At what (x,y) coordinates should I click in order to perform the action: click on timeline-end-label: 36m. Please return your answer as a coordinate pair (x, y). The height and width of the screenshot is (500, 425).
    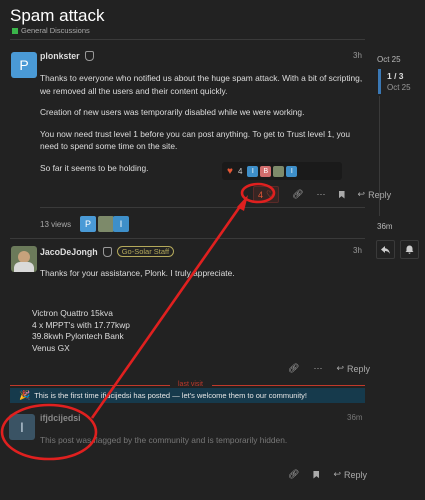
    Looking at the image, I should click on (385, 226).